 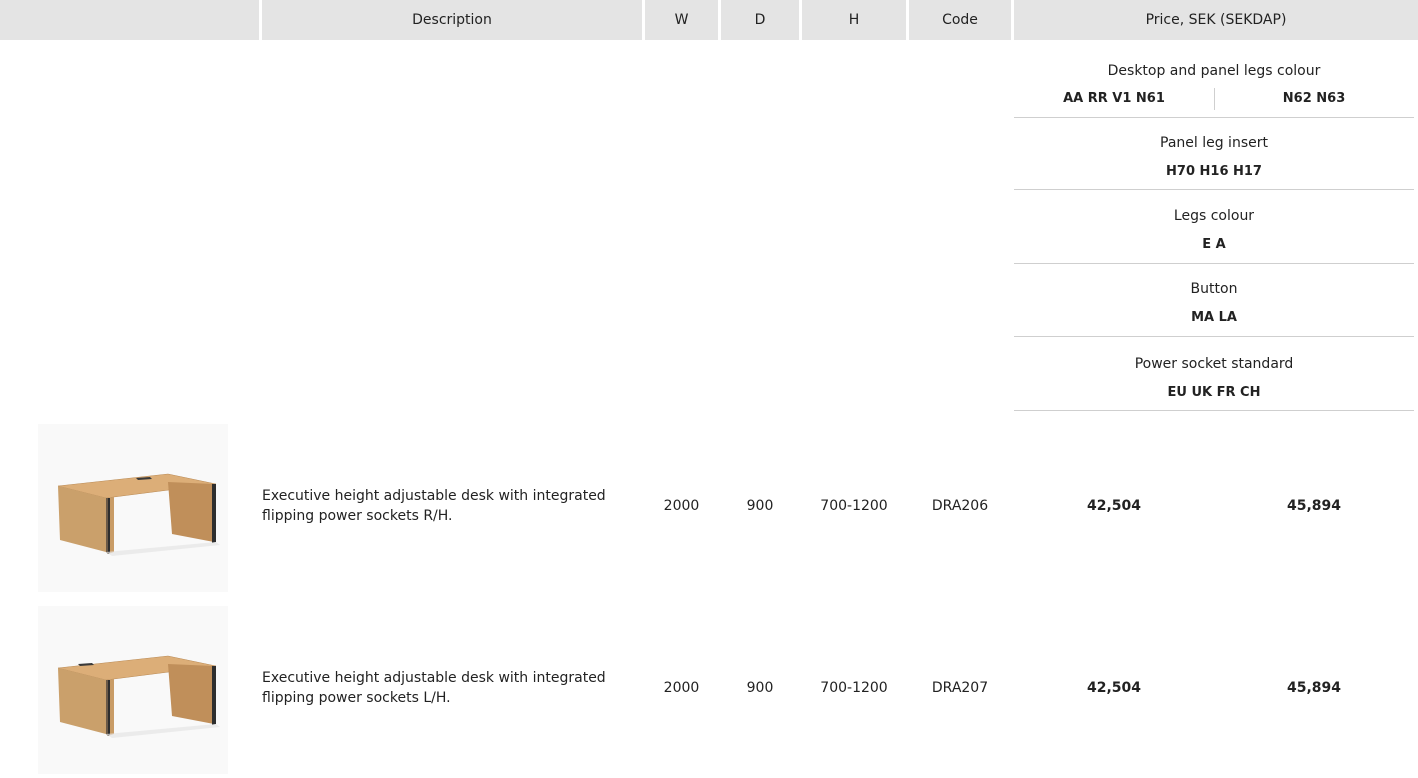 I want to click on product-code: DRA207, so click(x=960, y=688).